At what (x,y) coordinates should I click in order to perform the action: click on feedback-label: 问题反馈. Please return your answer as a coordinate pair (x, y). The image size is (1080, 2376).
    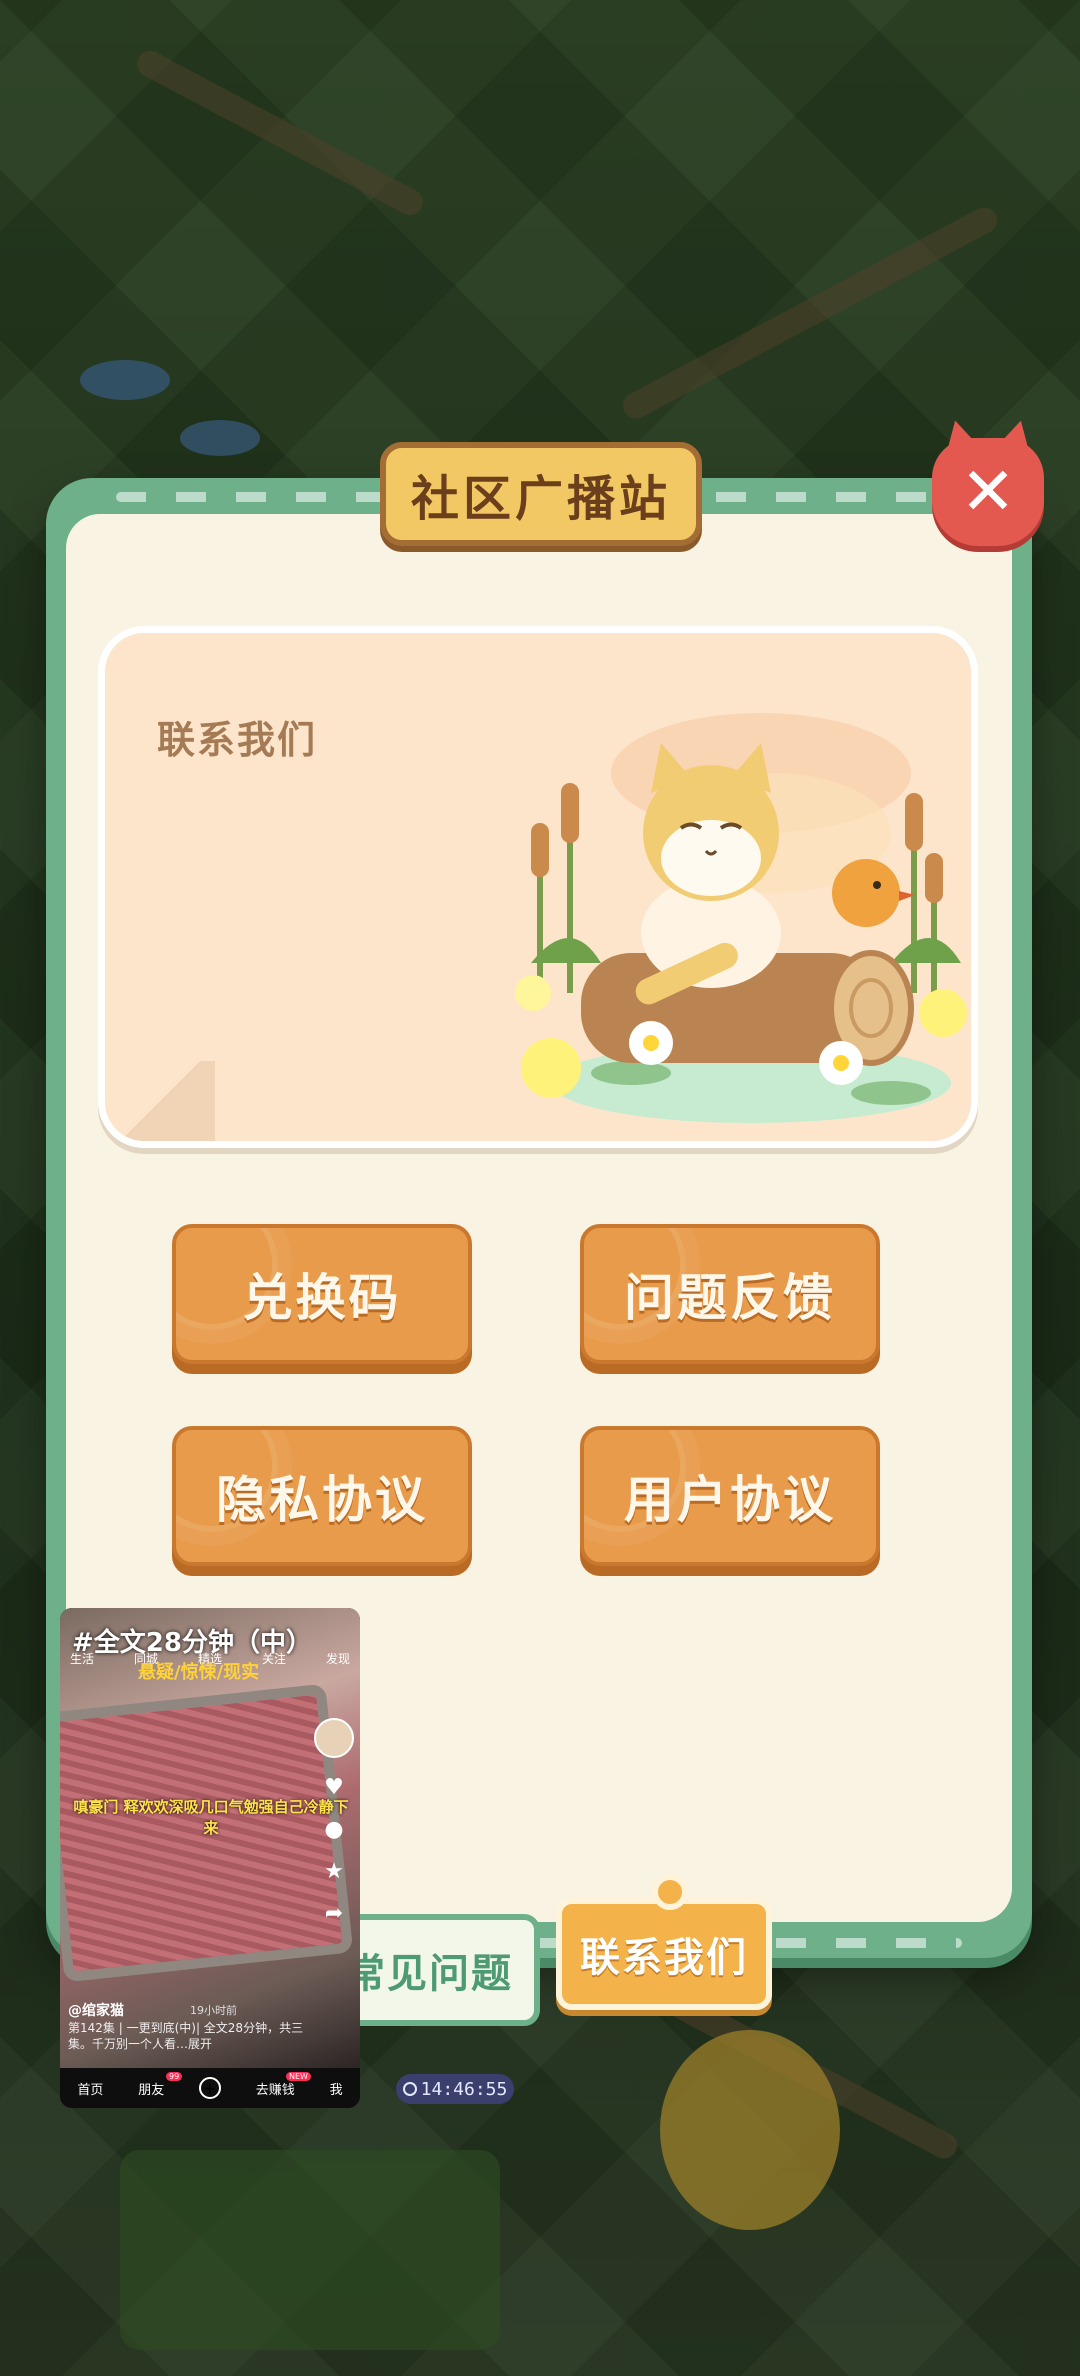
    Looking at the image, I should click on (730, 1298).